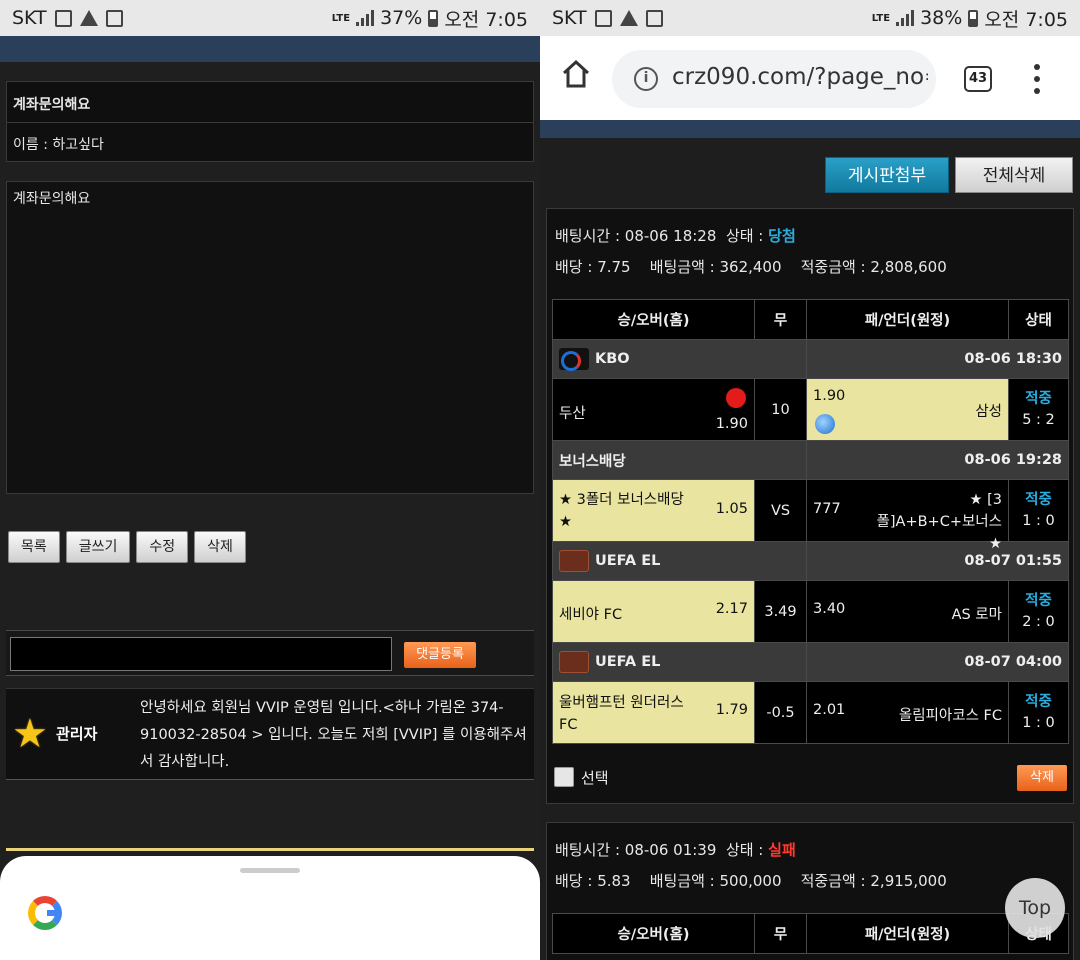 Image resolution: width=1080 pixels, height=960 pixels. Describe the element at coordinates (1026, 19) in the screenshot. I see `clock: 오전 7:05` at that location.